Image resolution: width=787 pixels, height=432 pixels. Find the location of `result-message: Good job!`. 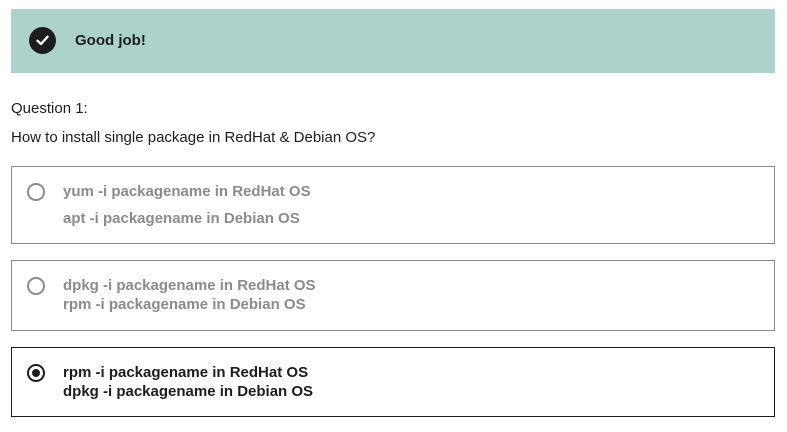

result-message: Good job! is located at coordinates (110, 40).